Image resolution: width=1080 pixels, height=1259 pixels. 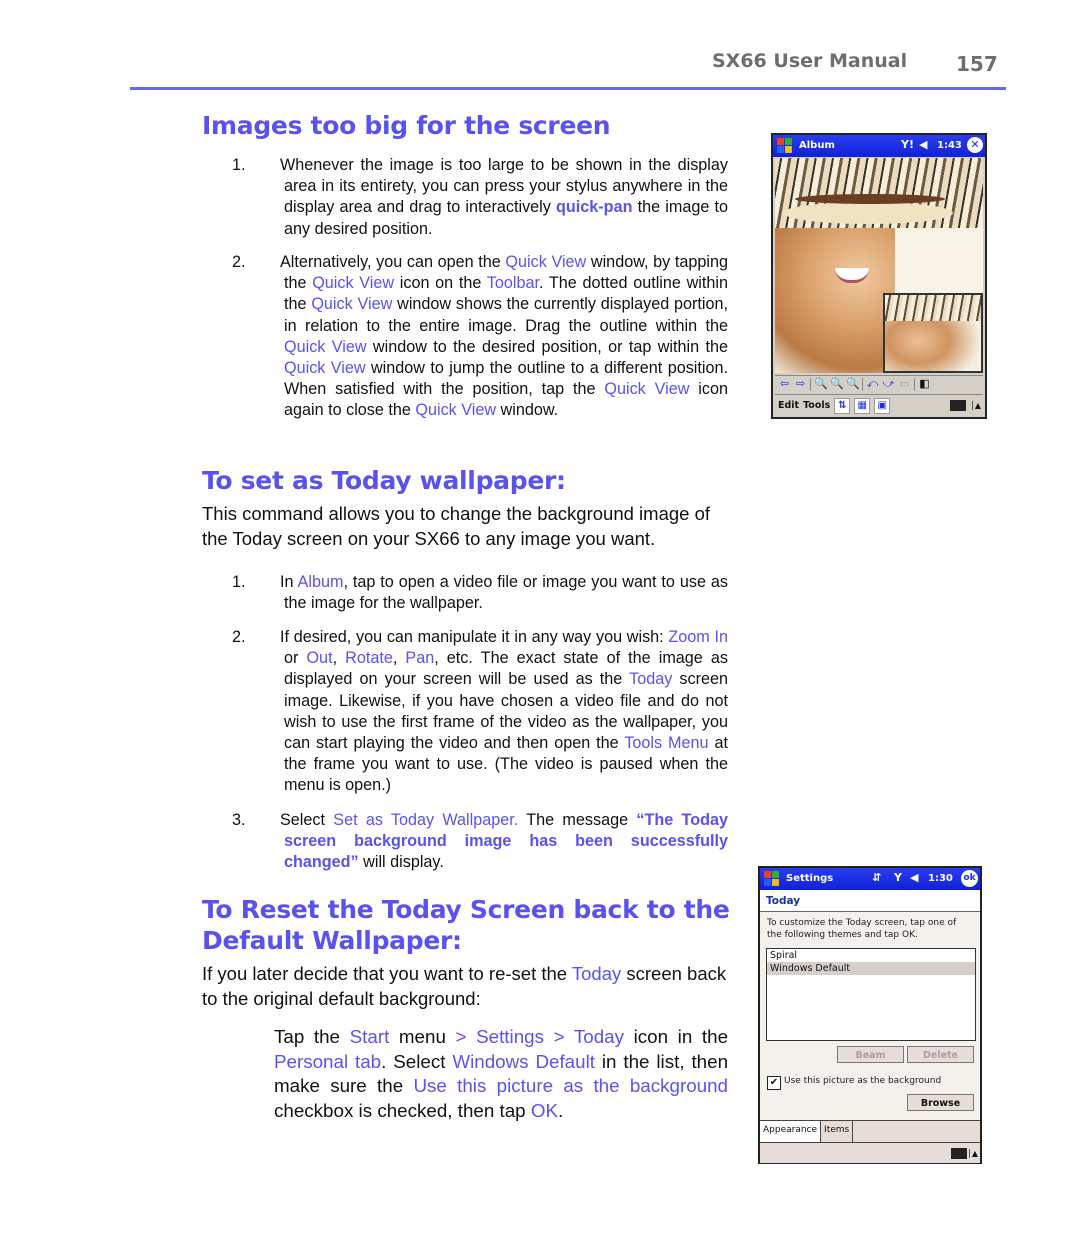 I want to click on highlighted-term: Start, so click(x=369, y=1036).